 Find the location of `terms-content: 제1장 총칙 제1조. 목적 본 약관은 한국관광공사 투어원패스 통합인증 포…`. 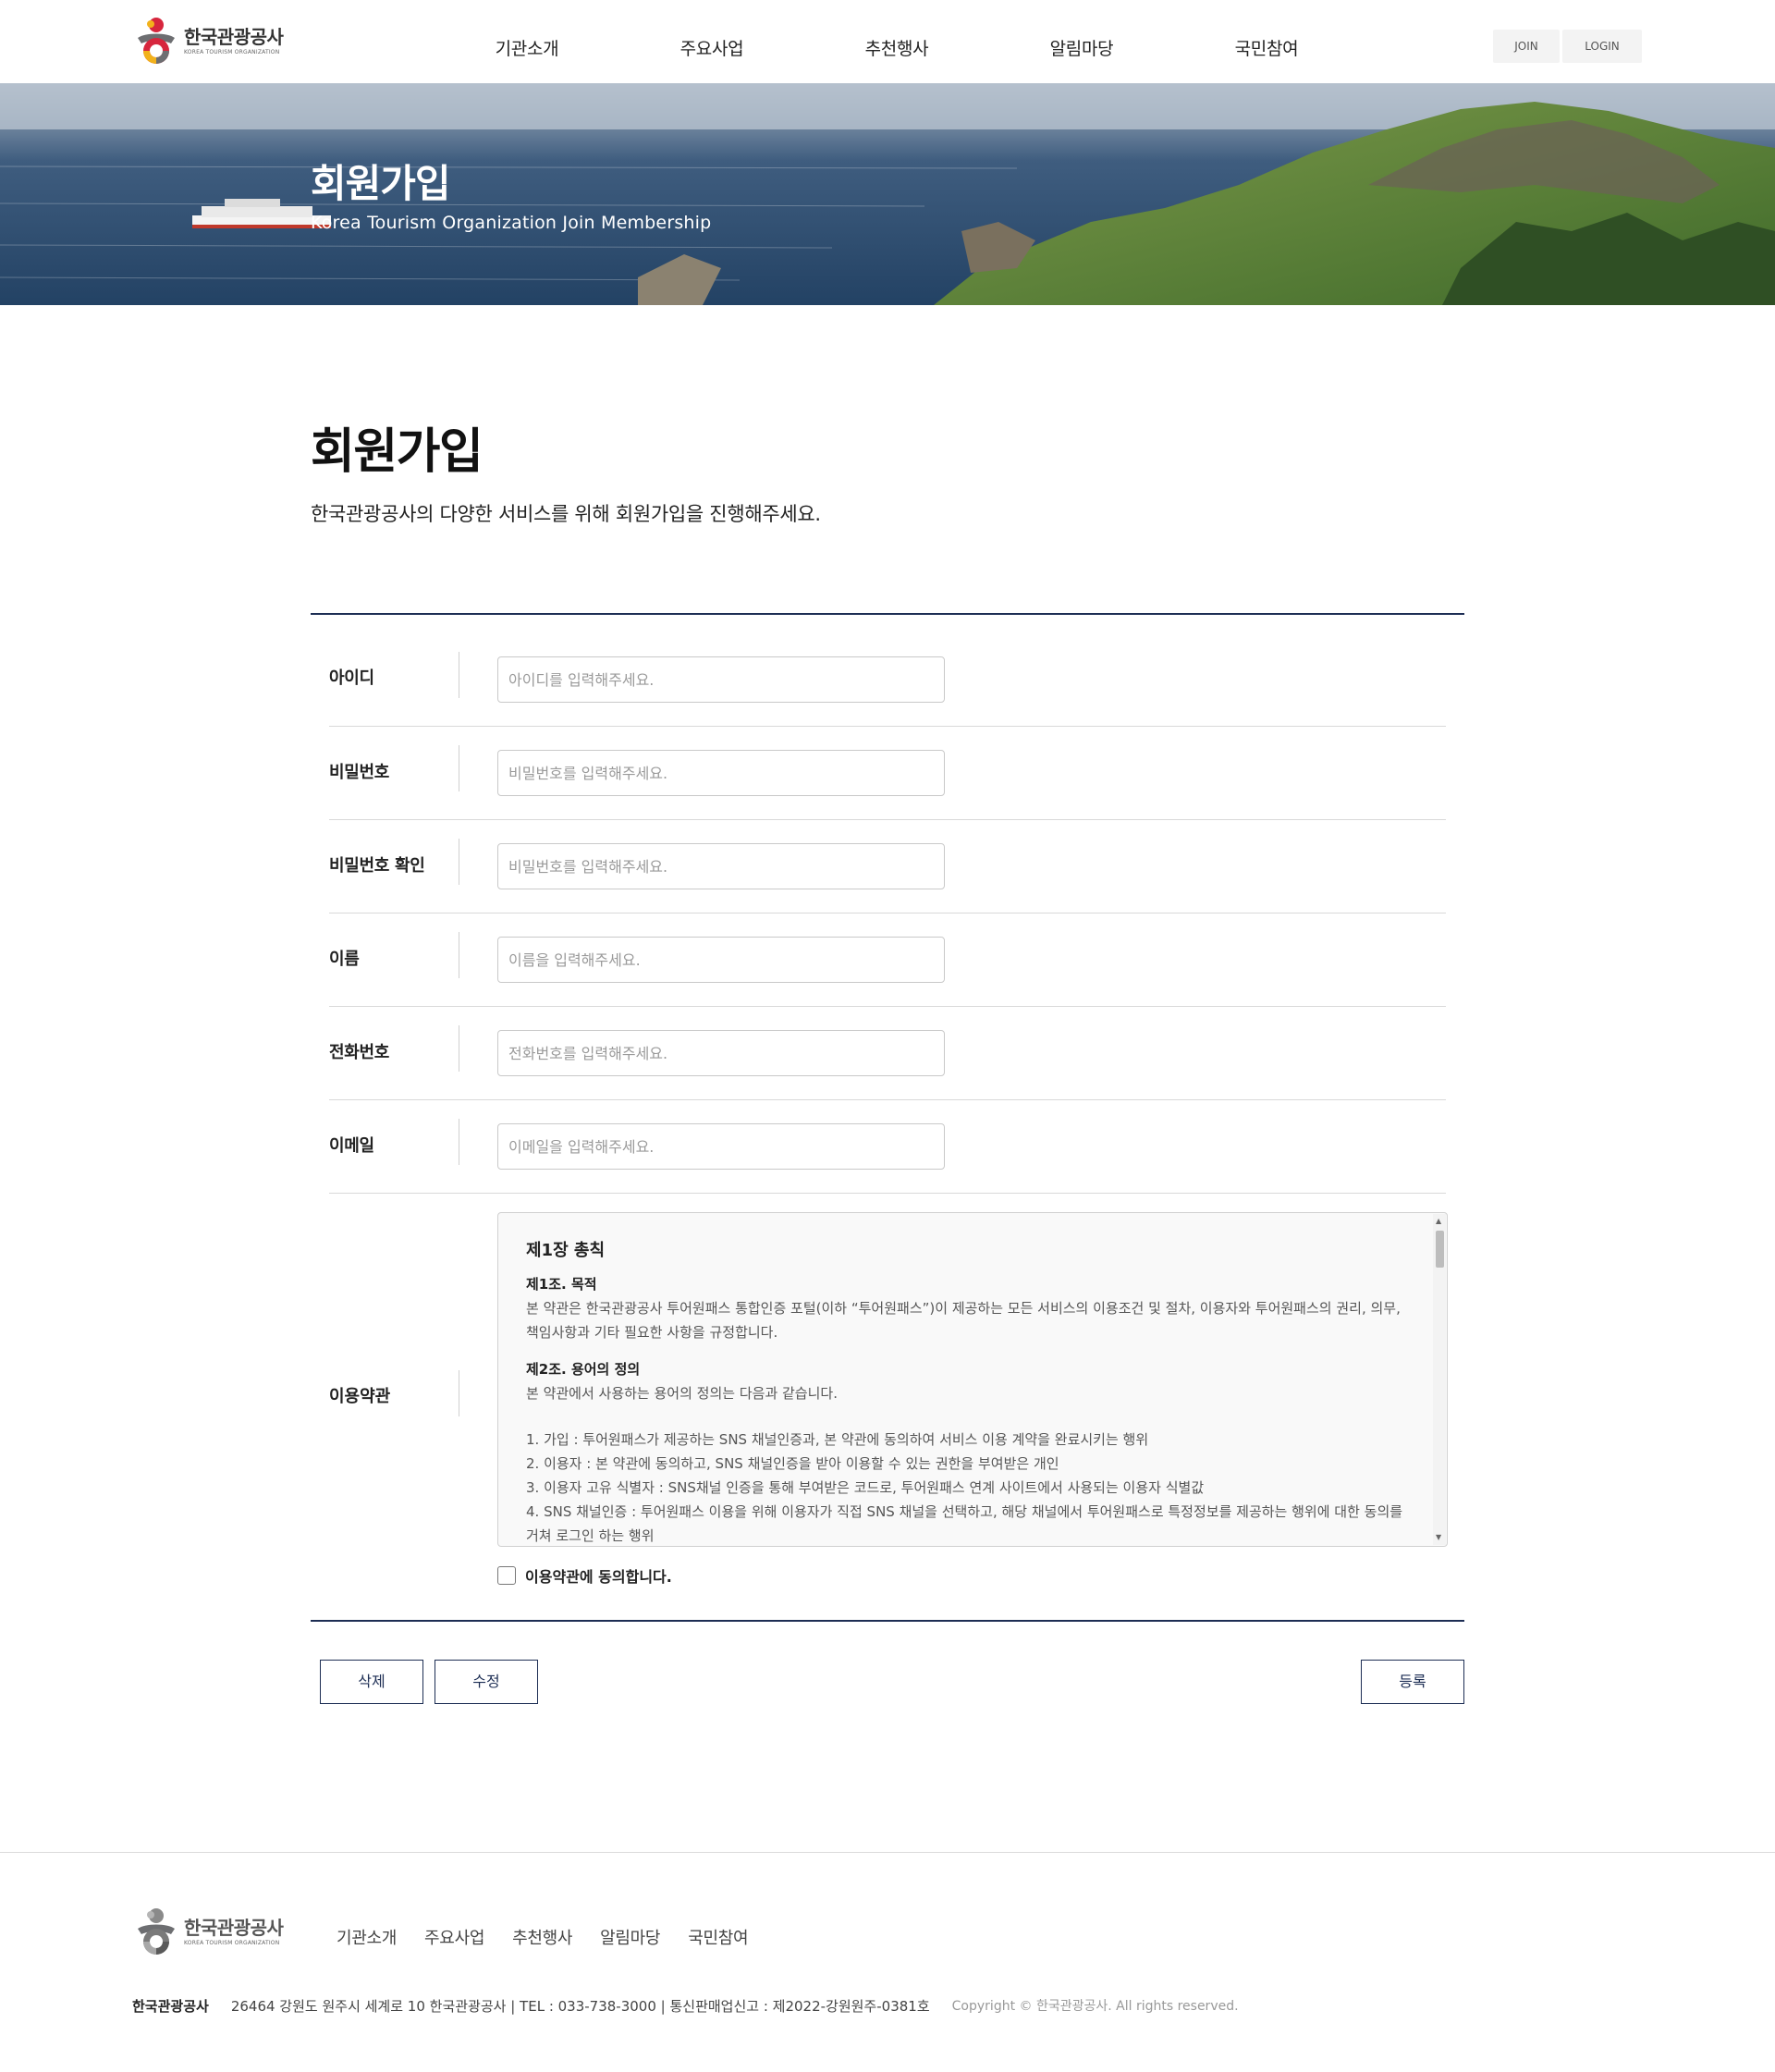

terms-content: 제1장 총칙 제1조. 목적 본 약관은 한국관광공사 투어원패스 통합인증 포… is located at coordinates (965, 1392).